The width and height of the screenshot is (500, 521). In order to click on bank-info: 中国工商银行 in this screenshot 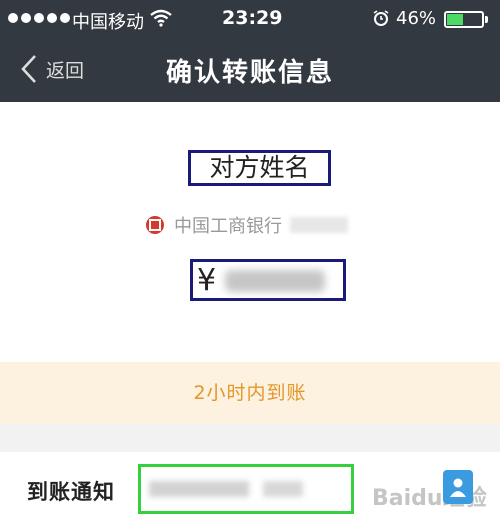, I will do `click(247, 225)`.